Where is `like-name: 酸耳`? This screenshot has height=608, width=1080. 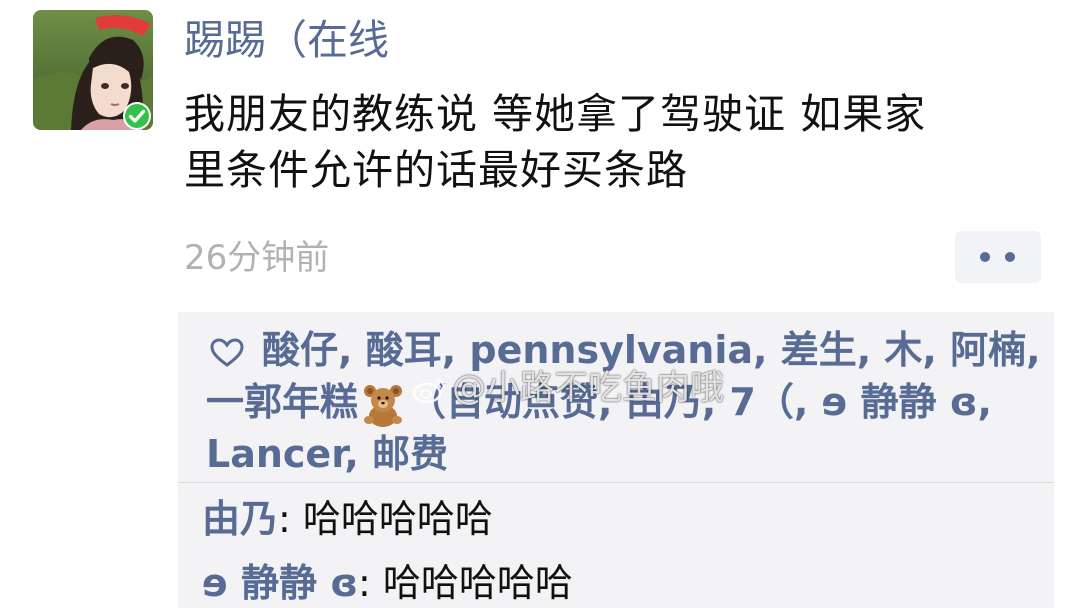
like-name: 酸耳 is located at coordinates (404, 350).